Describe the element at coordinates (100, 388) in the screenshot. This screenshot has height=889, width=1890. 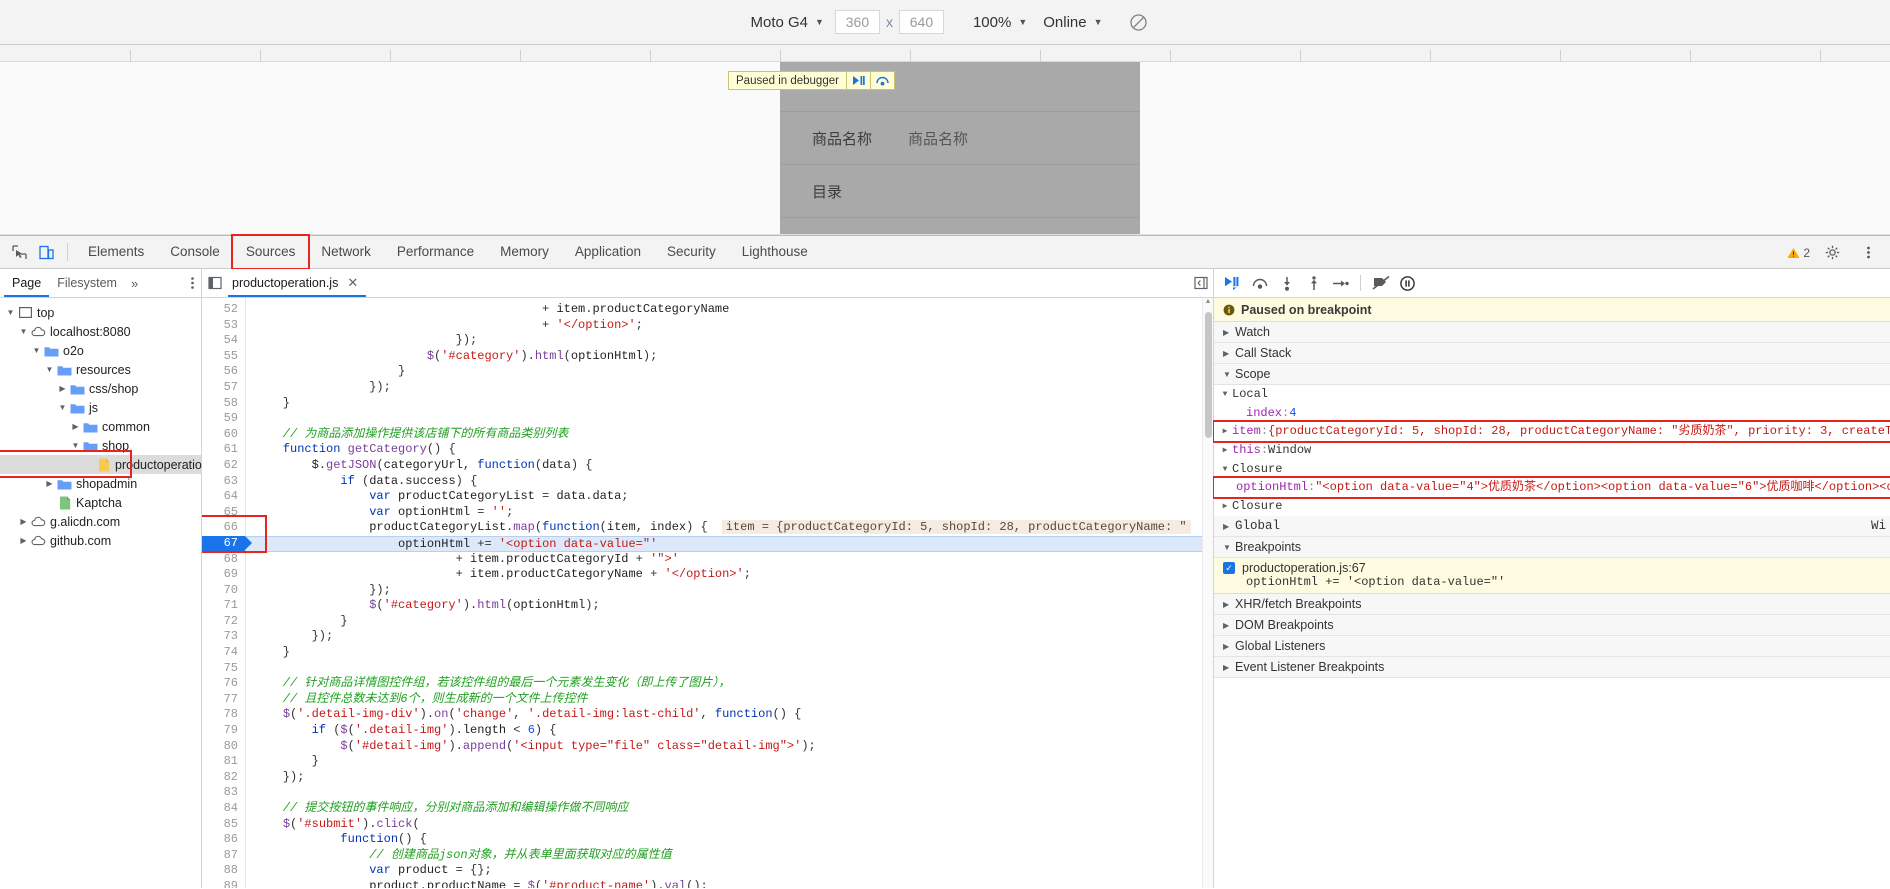
I see `tree-item-css-shop: ▶ css/shop` at that location.